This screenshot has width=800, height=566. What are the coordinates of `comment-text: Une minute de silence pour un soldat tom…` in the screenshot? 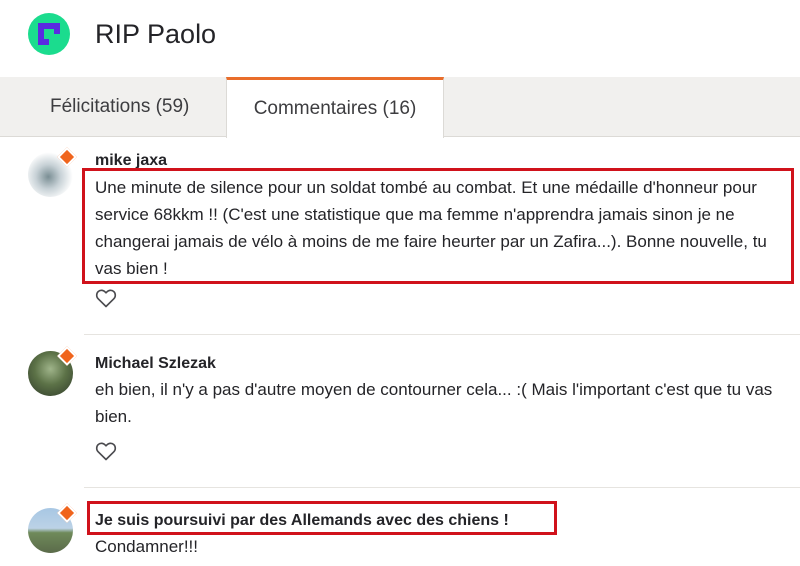 It's located at (431, 228).